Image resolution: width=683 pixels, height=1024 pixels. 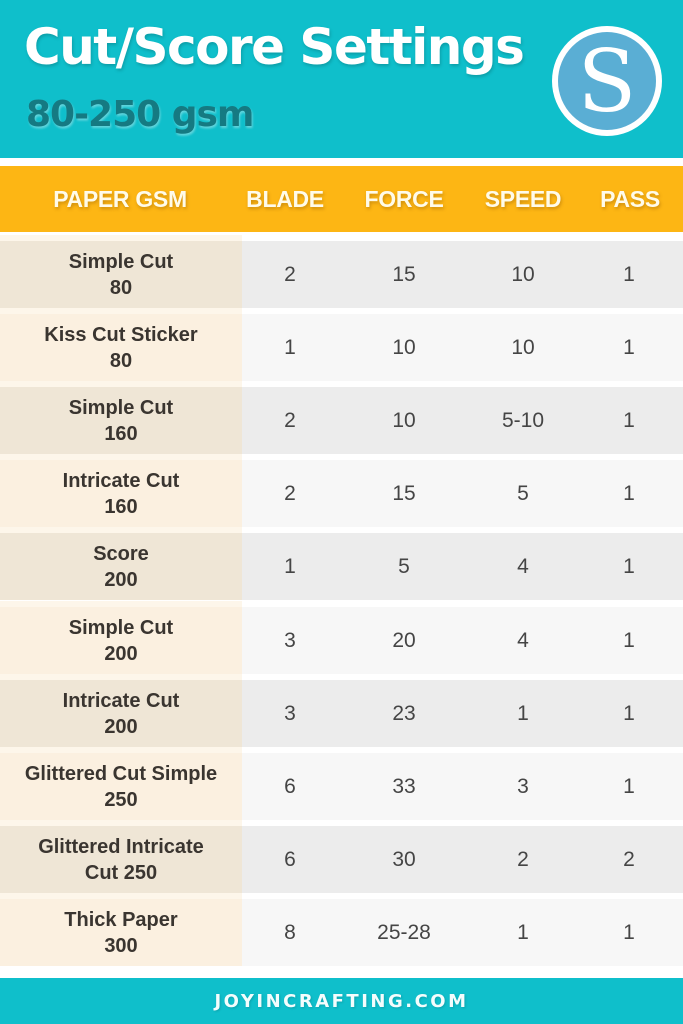 I want to click on paper-type-name: Thick Paper, so click(x=121, y=919).